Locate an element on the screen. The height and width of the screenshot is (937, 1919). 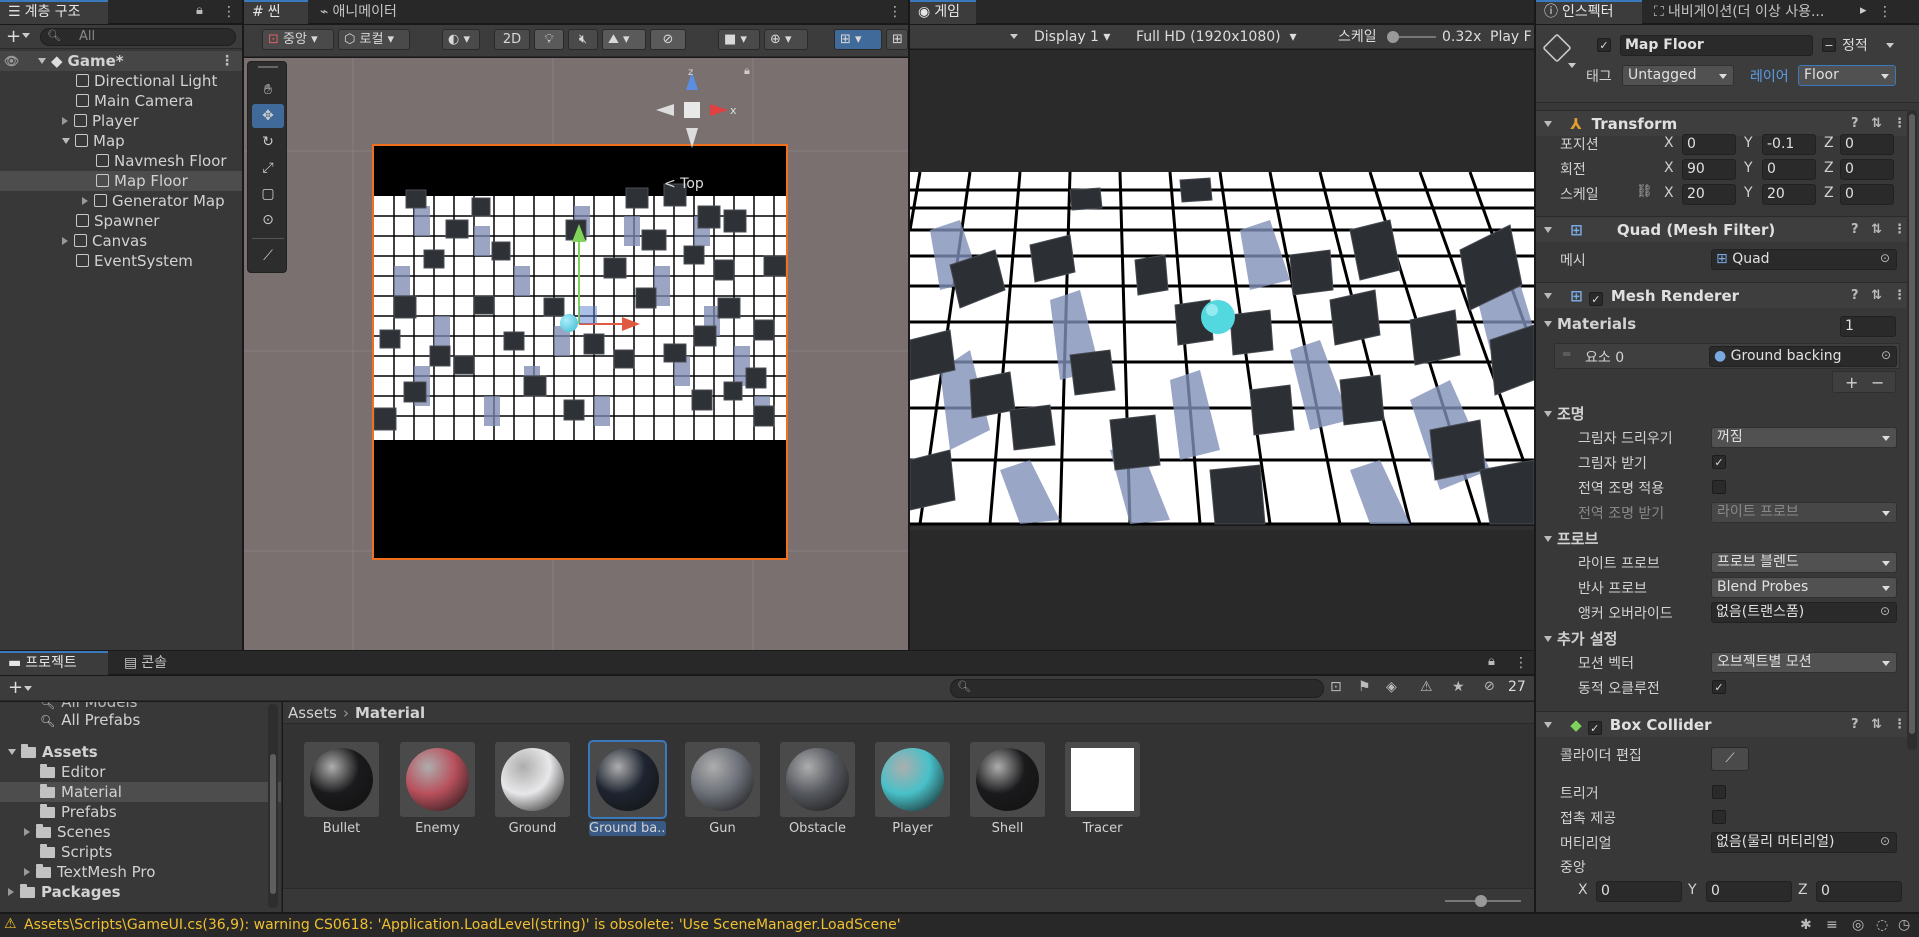
eye-icon: 👁︎ is located at coordinates (11, 61).